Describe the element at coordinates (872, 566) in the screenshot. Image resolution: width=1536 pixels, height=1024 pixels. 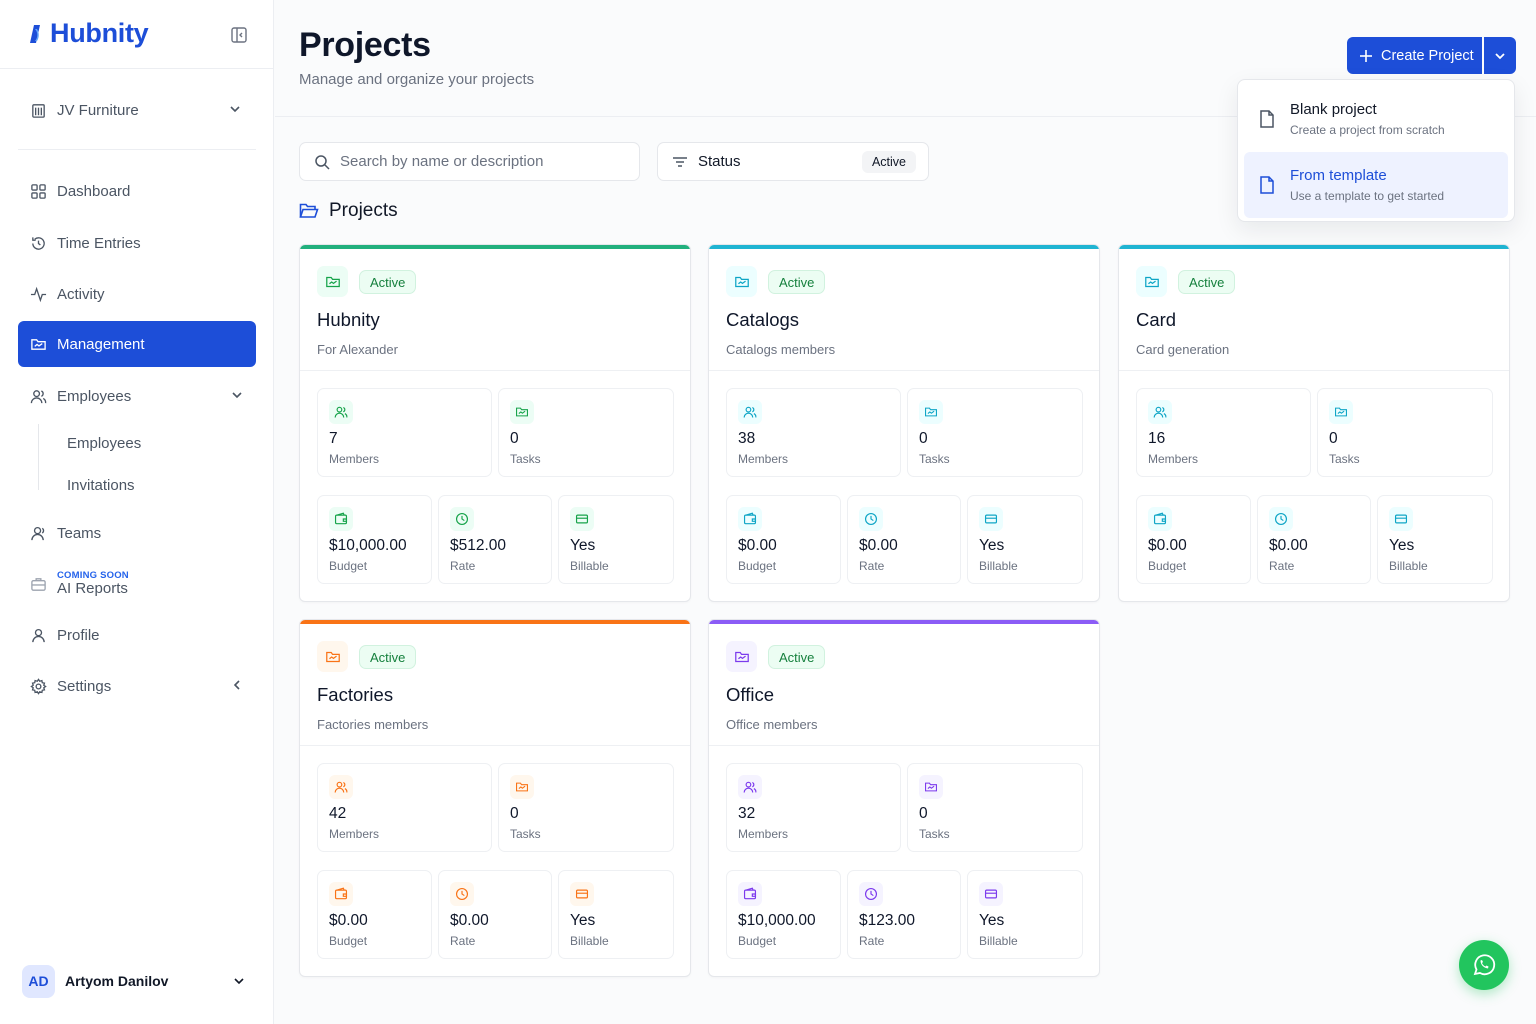
I see `rate-stat-label: Rate` at that location.